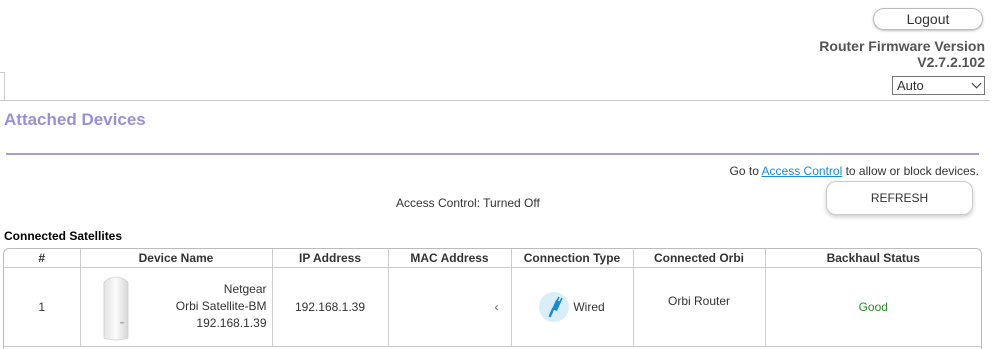  I want to click on col-header-ip: IP Address, so click(330, 258).